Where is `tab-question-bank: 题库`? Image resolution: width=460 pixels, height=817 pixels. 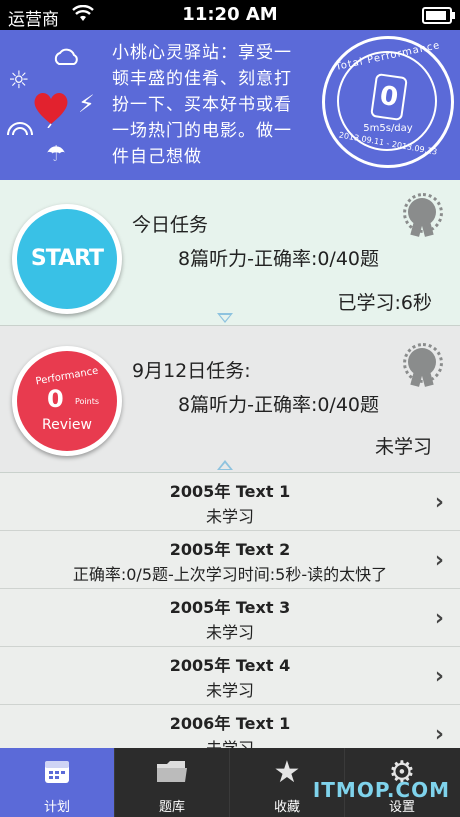
tab-question-bank: 题库 is located at coordinates (172, 782).